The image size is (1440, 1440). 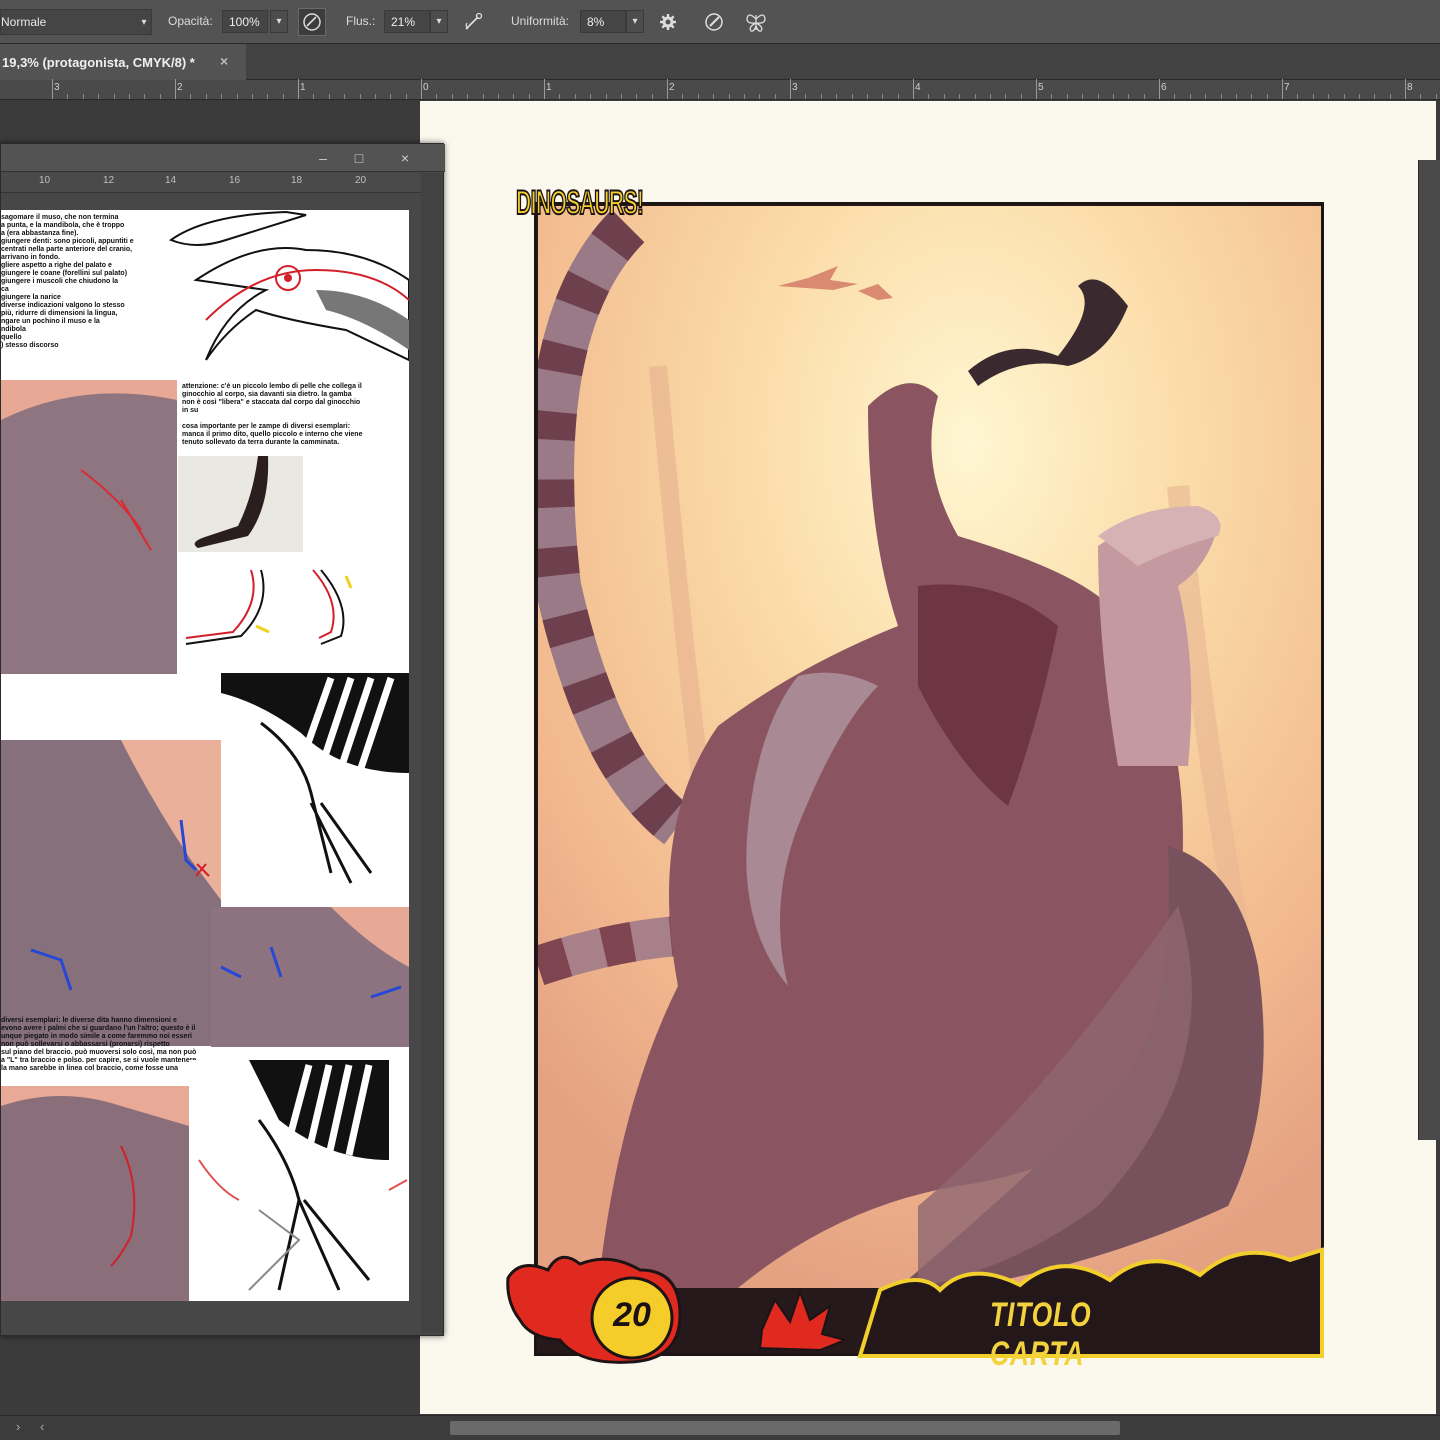 What do you see at coordinates (45, 180) in the screenshot?
I see `ref-ruler-label: 10` at bounding box center [45, 180].